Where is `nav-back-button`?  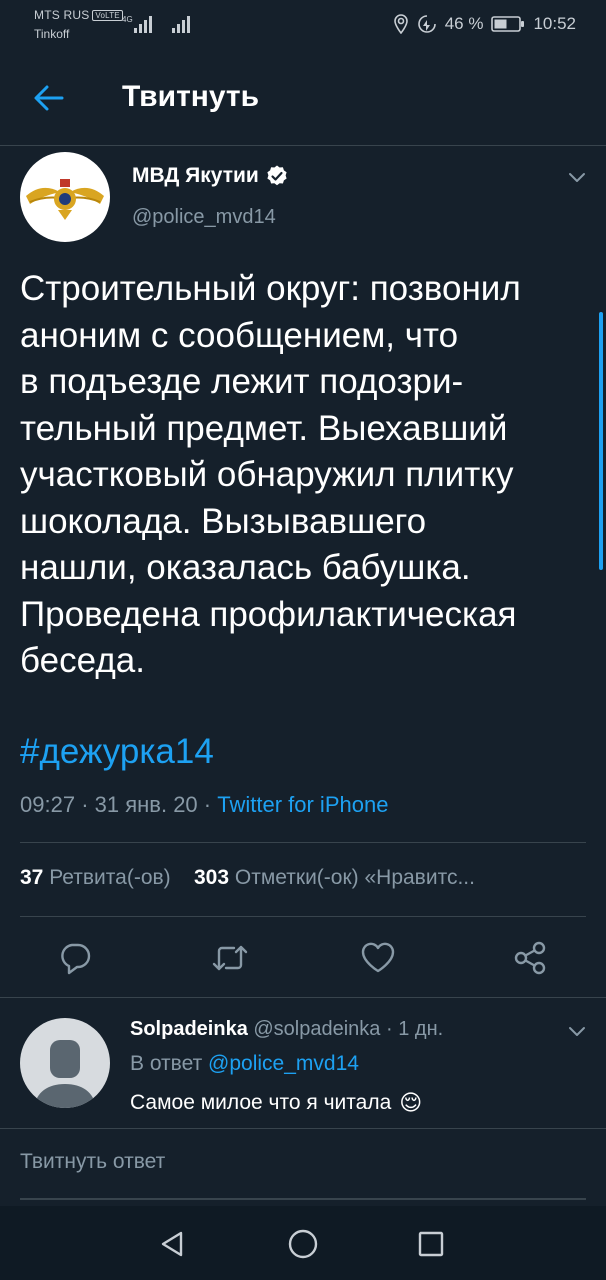
nav-back-button is located at coordinates (172, 1244).